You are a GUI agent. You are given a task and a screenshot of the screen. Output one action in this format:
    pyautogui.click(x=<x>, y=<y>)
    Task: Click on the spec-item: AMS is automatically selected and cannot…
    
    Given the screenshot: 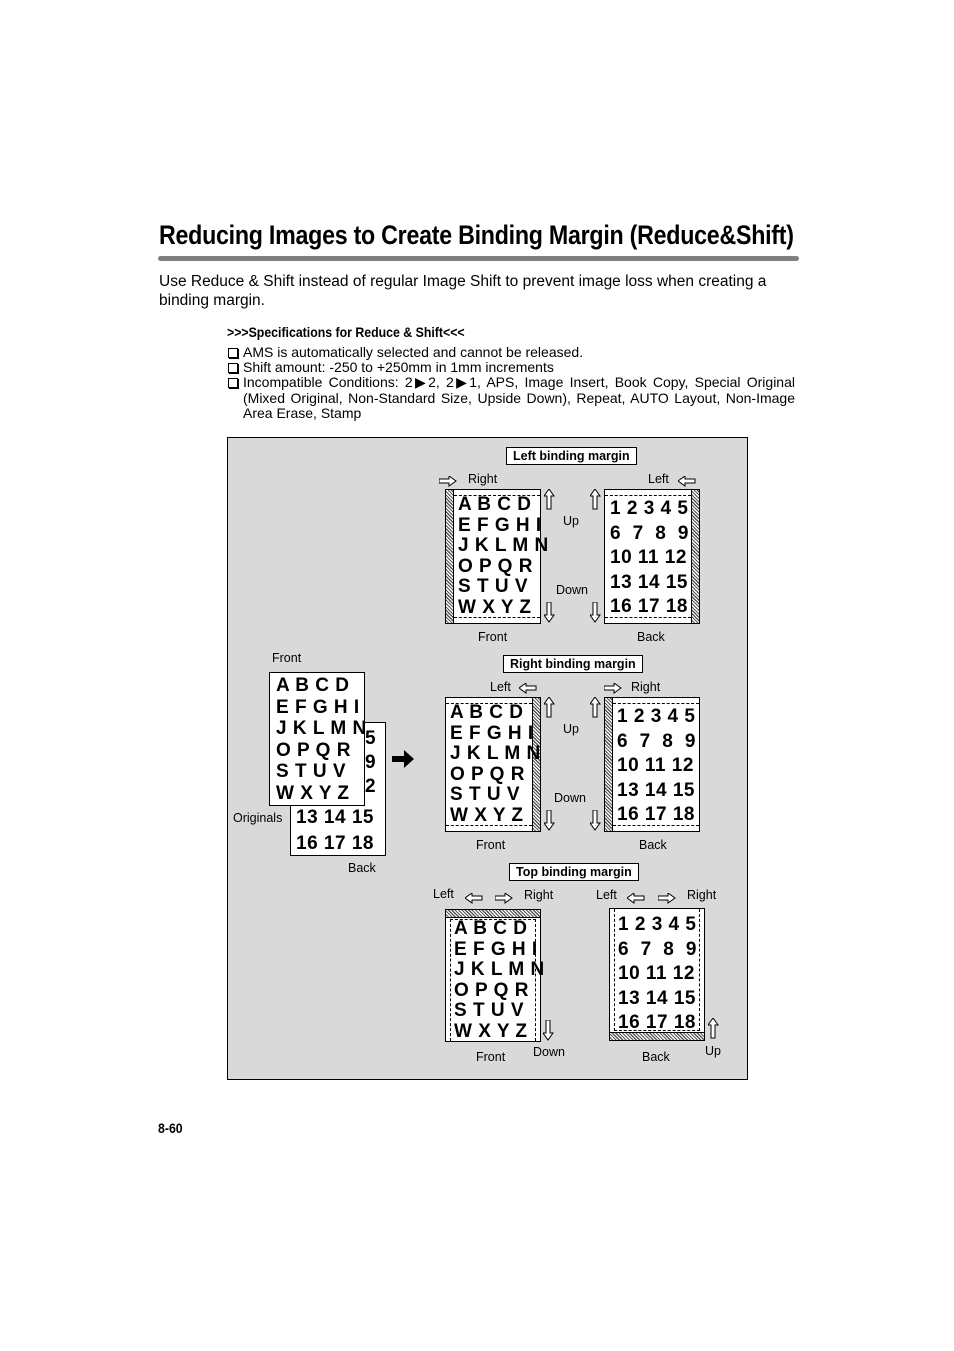 What is the action you would take?
    pyautogui.click(x=511, y=352)
    